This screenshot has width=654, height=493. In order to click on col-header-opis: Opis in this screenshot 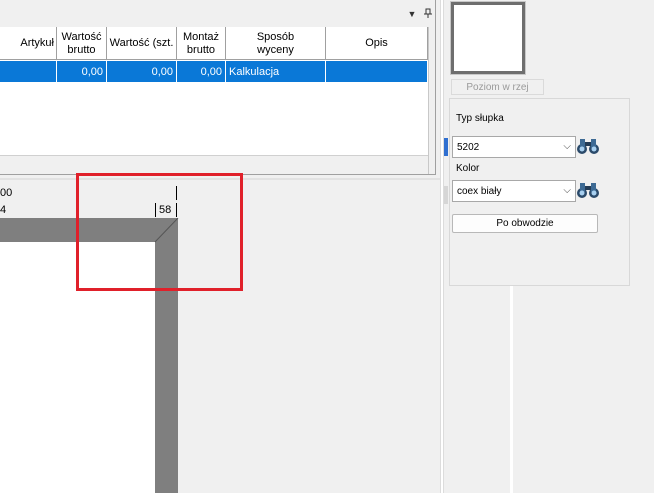, I will do `click(377, 43)`.